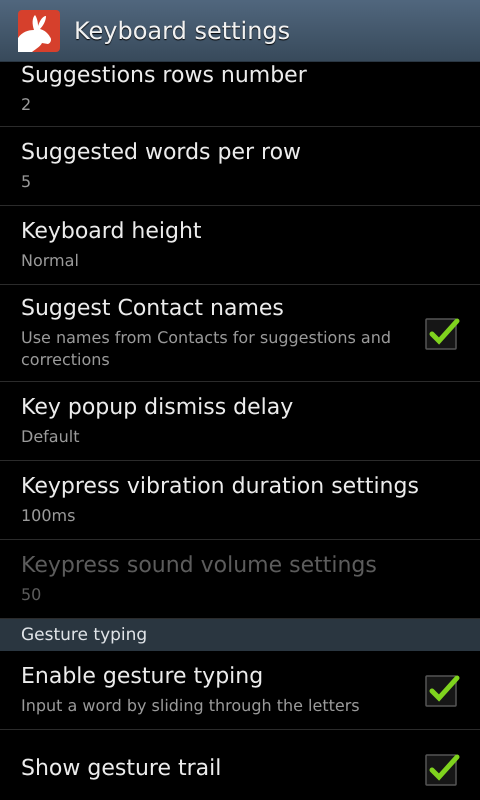 This screenshot has width=480, height=800. Describe the element at coordinates (240, 333) in the screenshot. I see `settings-item: Suggest Contact names Use names from Contacts for suggestions and corrections` at that location.